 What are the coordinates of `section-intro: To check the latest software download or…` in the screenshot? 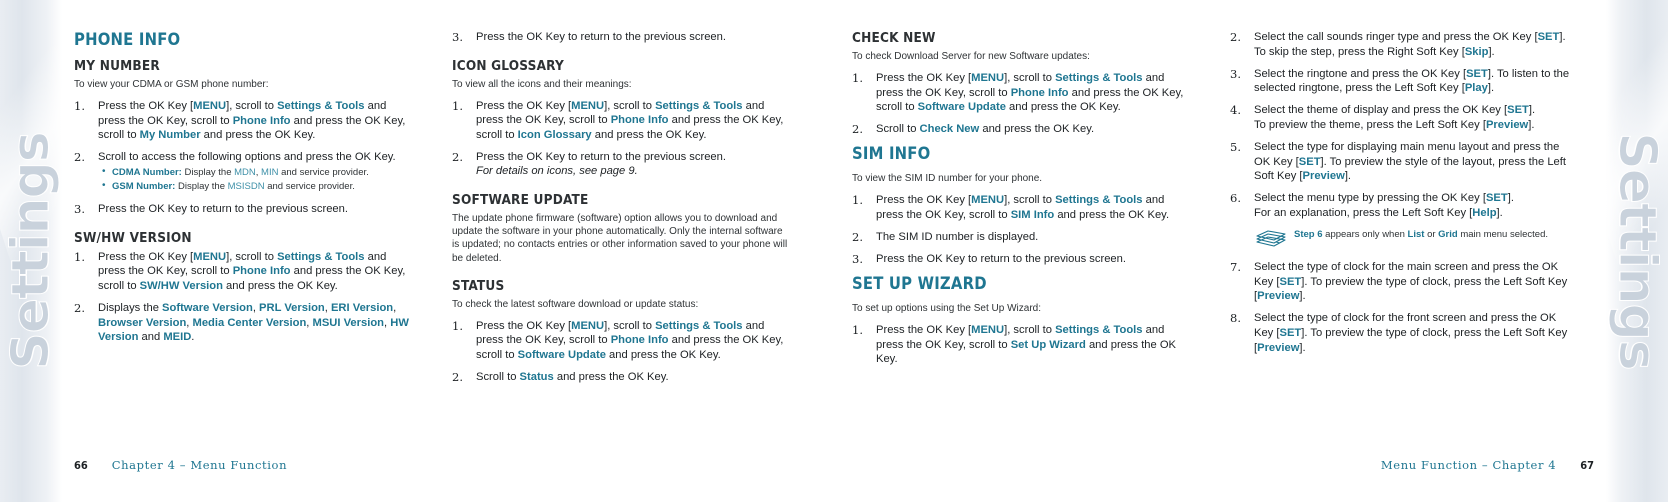 It's located at (575, 304).